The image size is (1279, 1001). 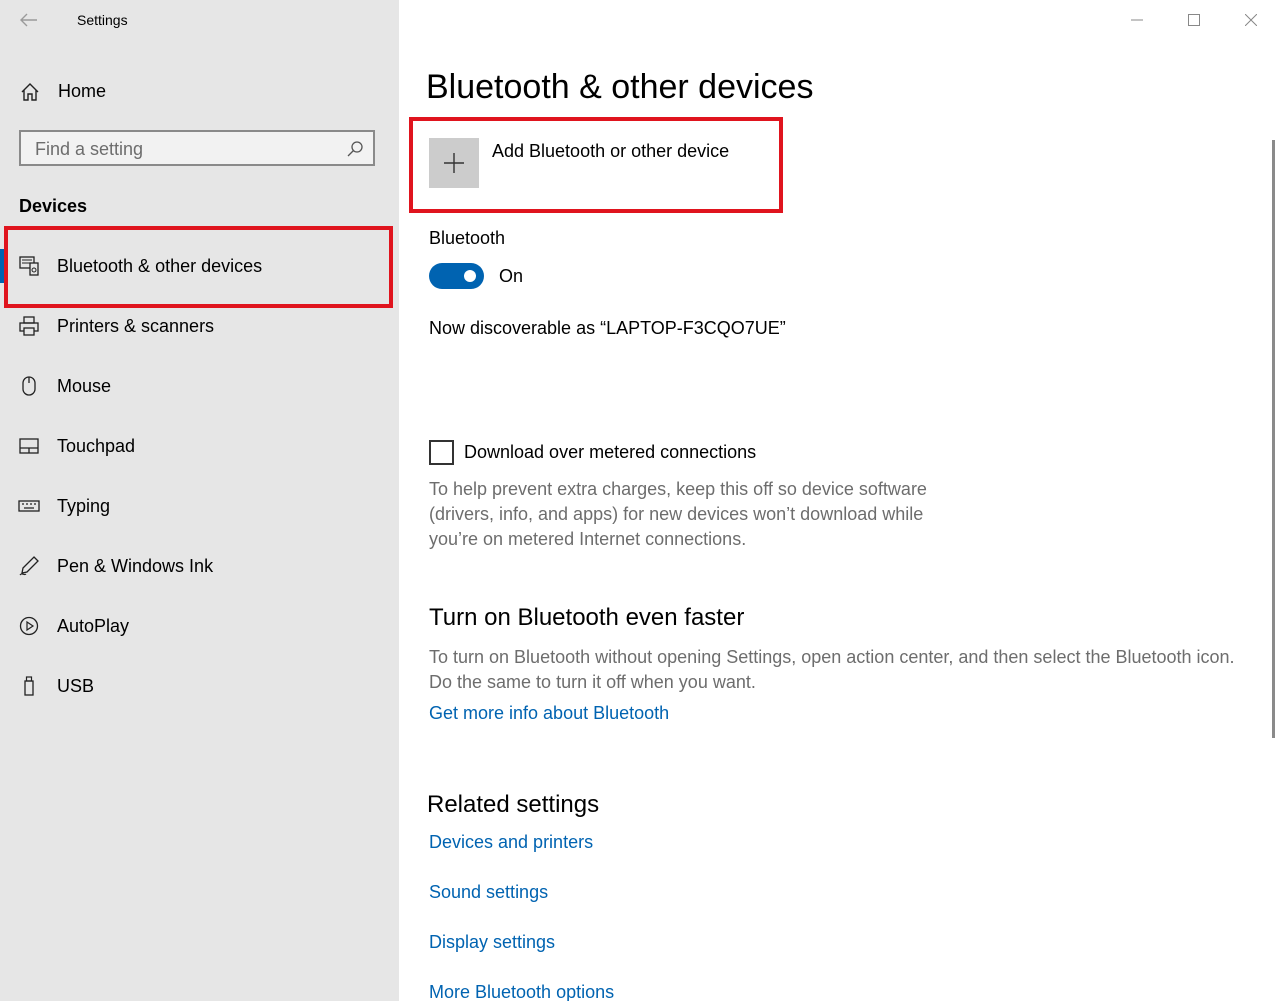 What do you see at coordinates (470, 276) in the screenshot?
I see `toggle-knob` at bounding box center [470, 276].